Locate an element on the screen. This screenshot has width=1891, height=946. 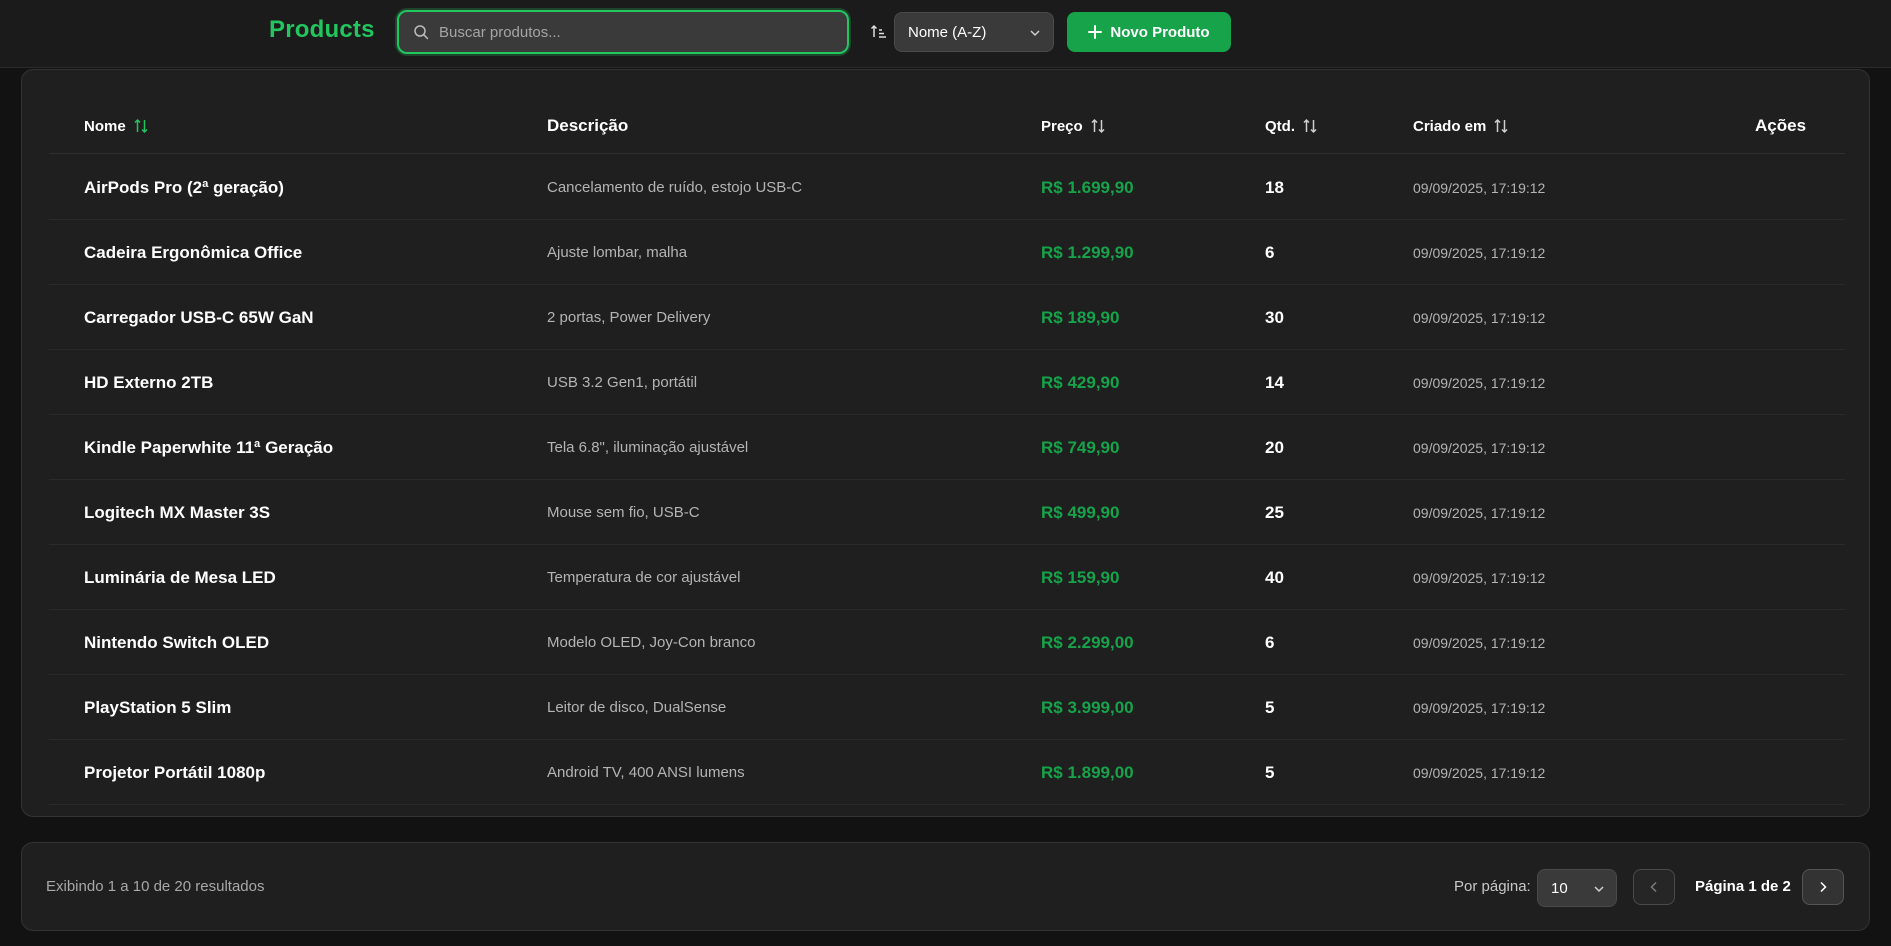
product-description: USB 3.2 Gen1, portátil is located at coordinates (622, 382).